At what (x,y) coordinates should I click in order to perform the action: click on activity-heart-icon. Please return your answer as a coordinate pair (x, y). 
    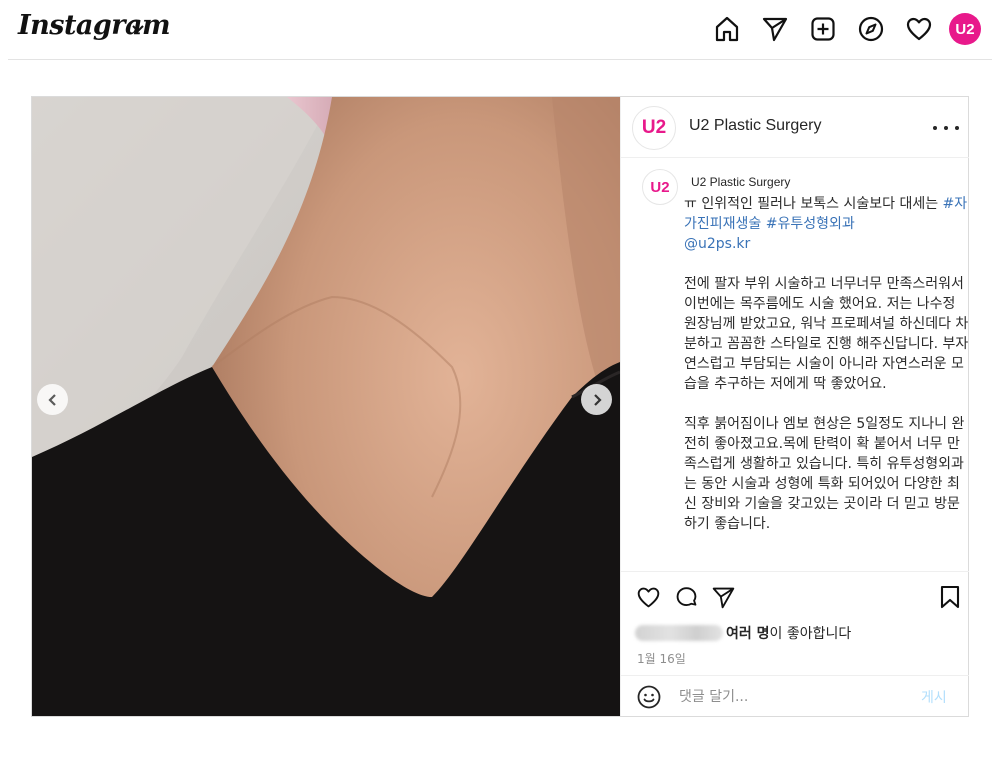
    Looking at the image, I should click on (919, 29).